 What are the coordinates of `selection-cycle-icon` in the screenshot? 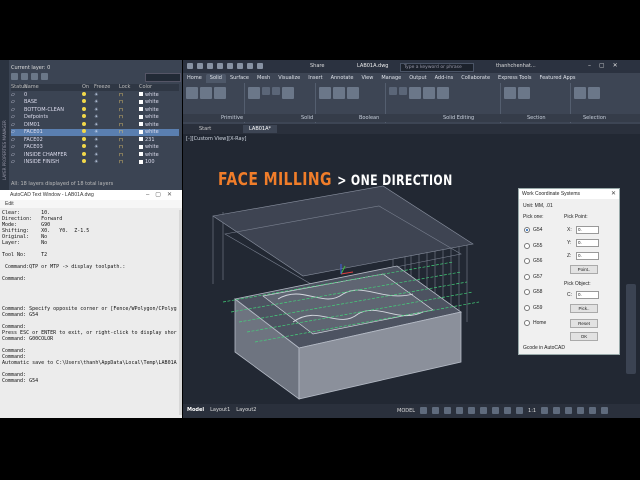 It's located at (508, 410).